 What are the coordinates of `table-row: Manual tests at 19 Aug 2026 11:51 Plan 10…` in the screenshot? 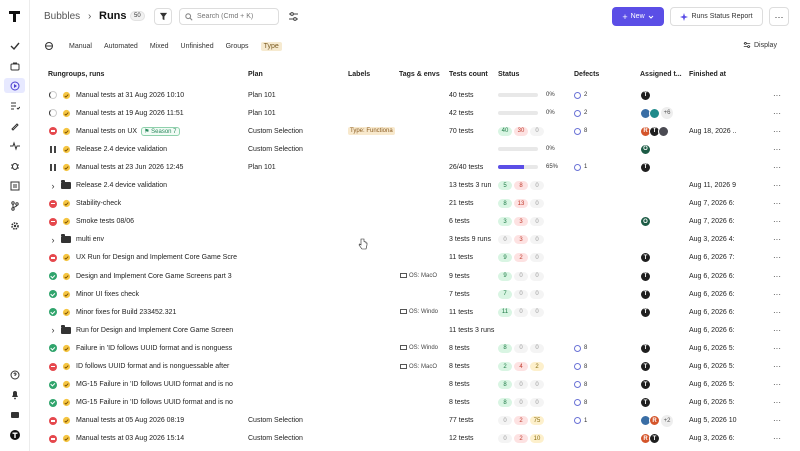 It's located at (415, 113).